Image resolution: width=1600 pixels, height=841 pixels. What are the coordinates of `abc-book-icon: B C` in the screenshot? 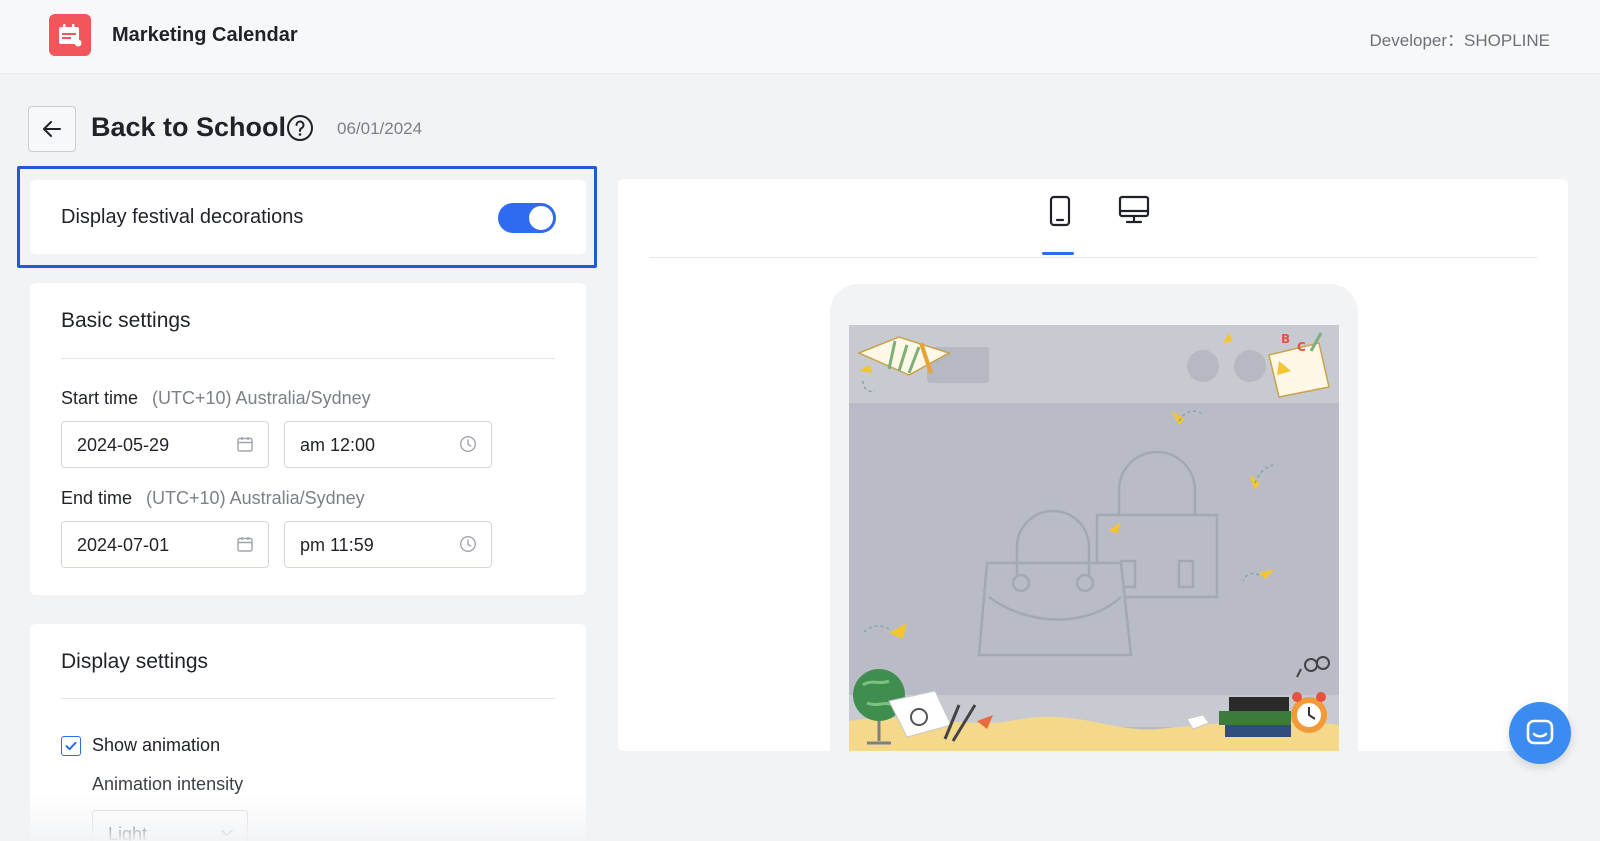 It's located at (1299, 365).